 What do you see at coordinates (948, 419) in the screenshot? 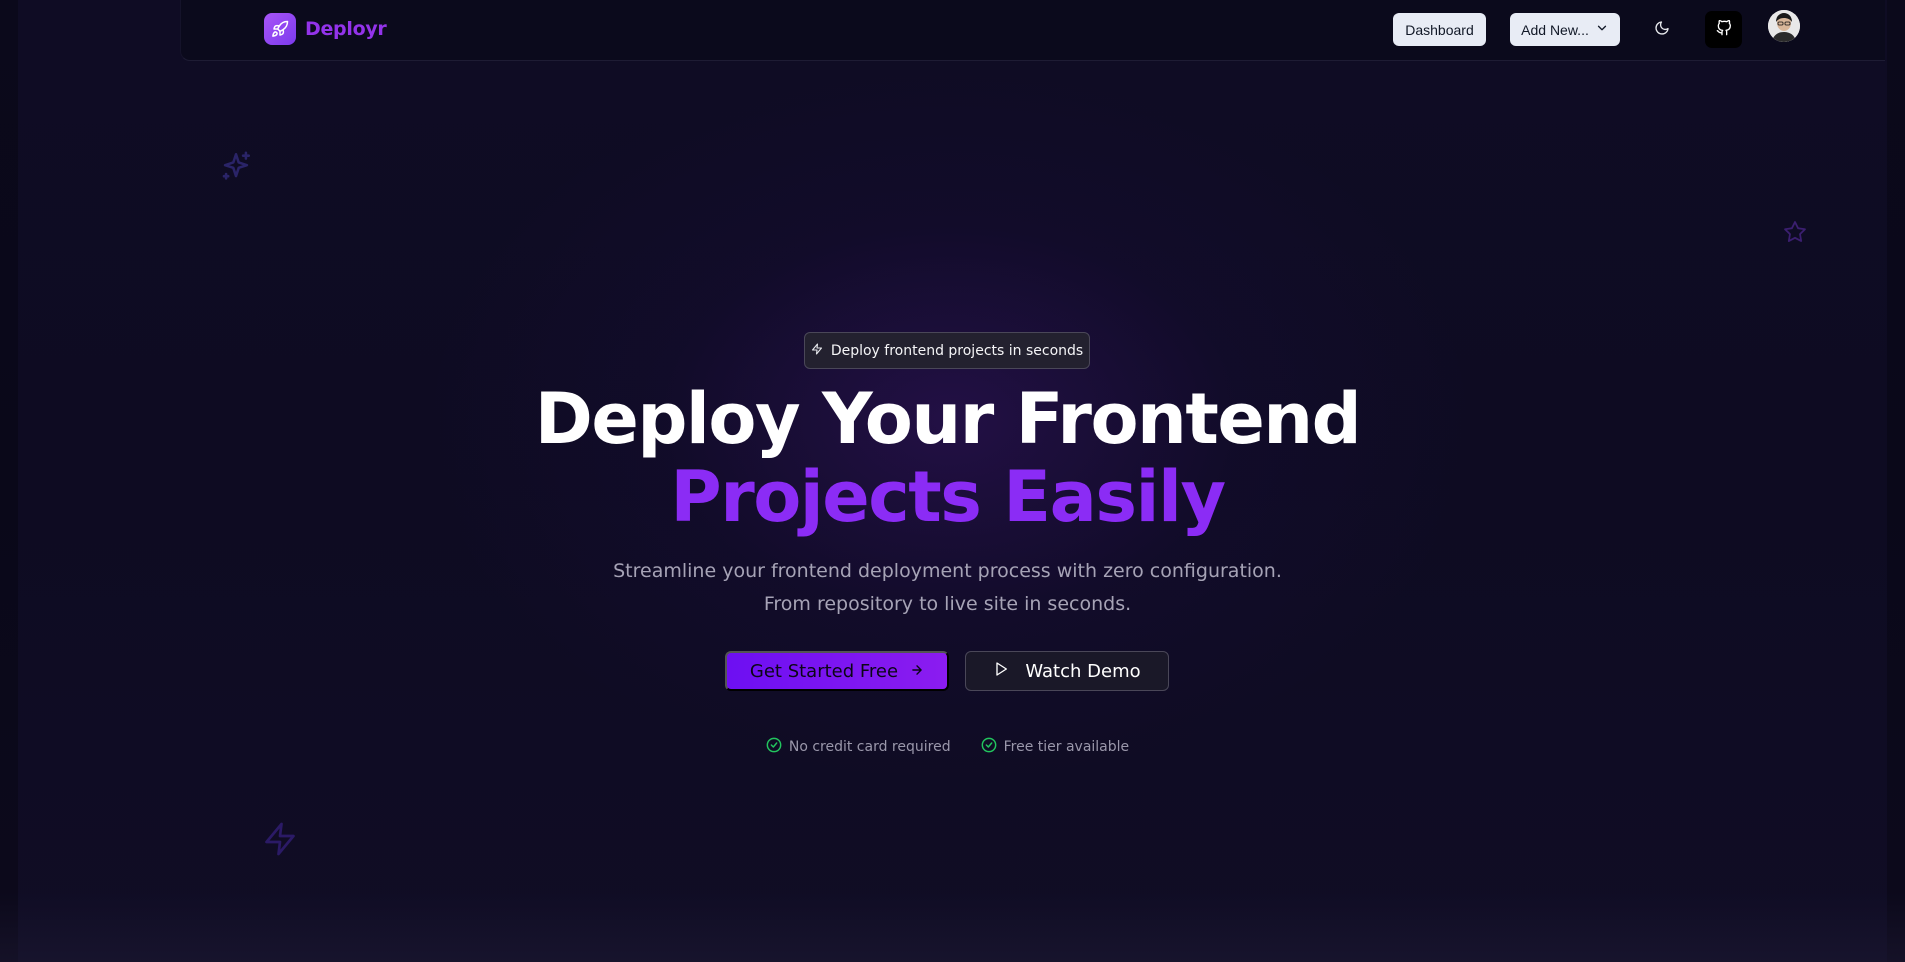
I see `hero-title-line1: Deploy Your Frontend` at bounding box center [948, 419].